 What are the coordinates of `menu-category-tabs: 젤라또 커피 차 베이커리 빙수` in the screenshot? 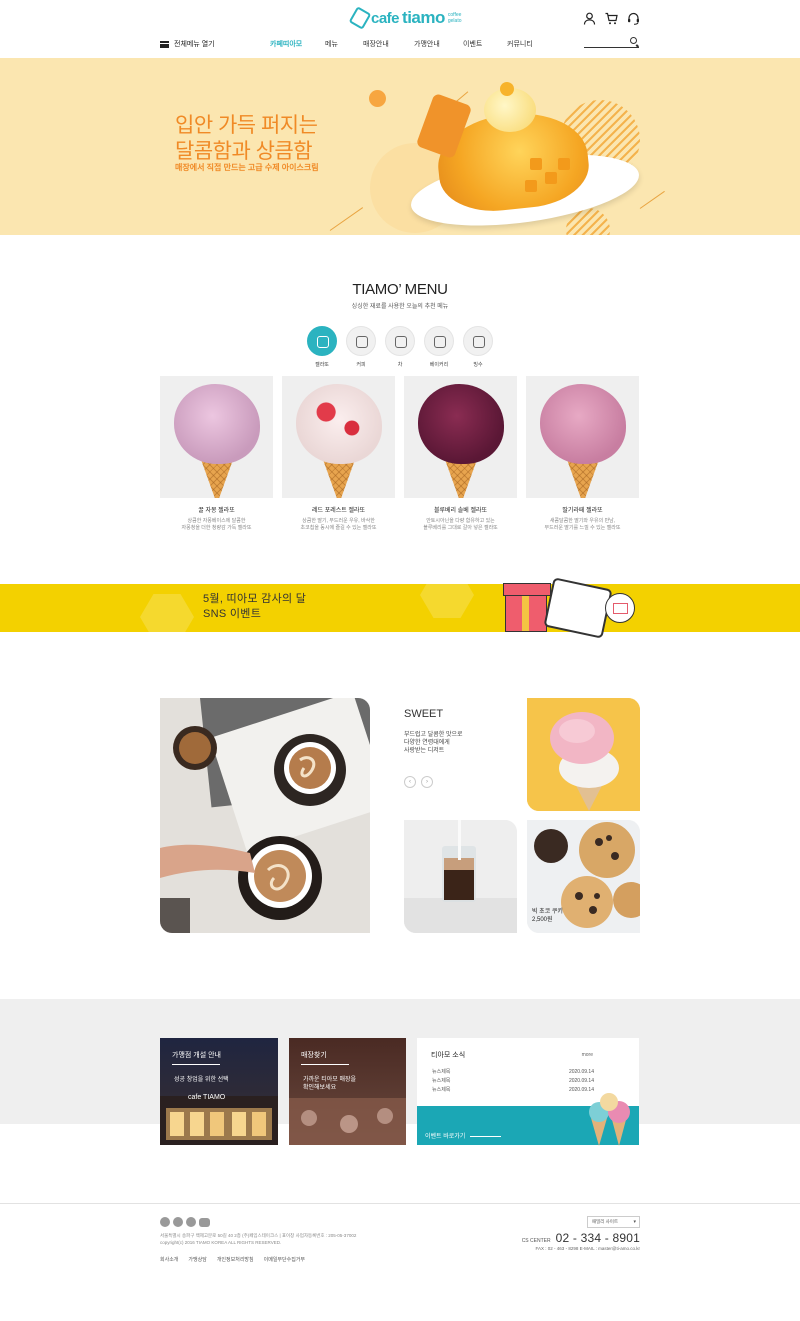 It's located at (400, 347).